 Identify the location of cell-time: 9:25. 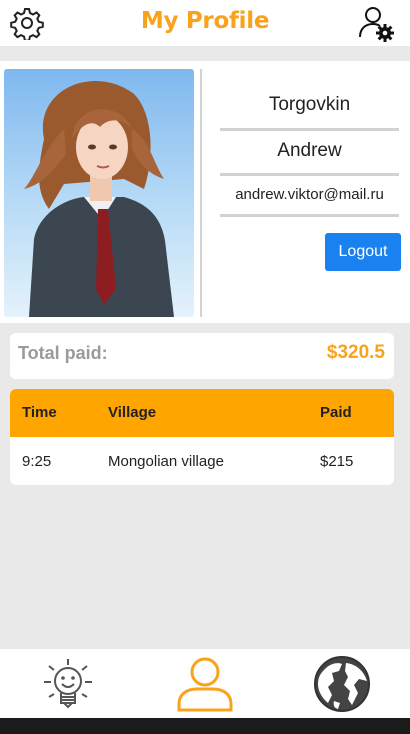
(37, 461).